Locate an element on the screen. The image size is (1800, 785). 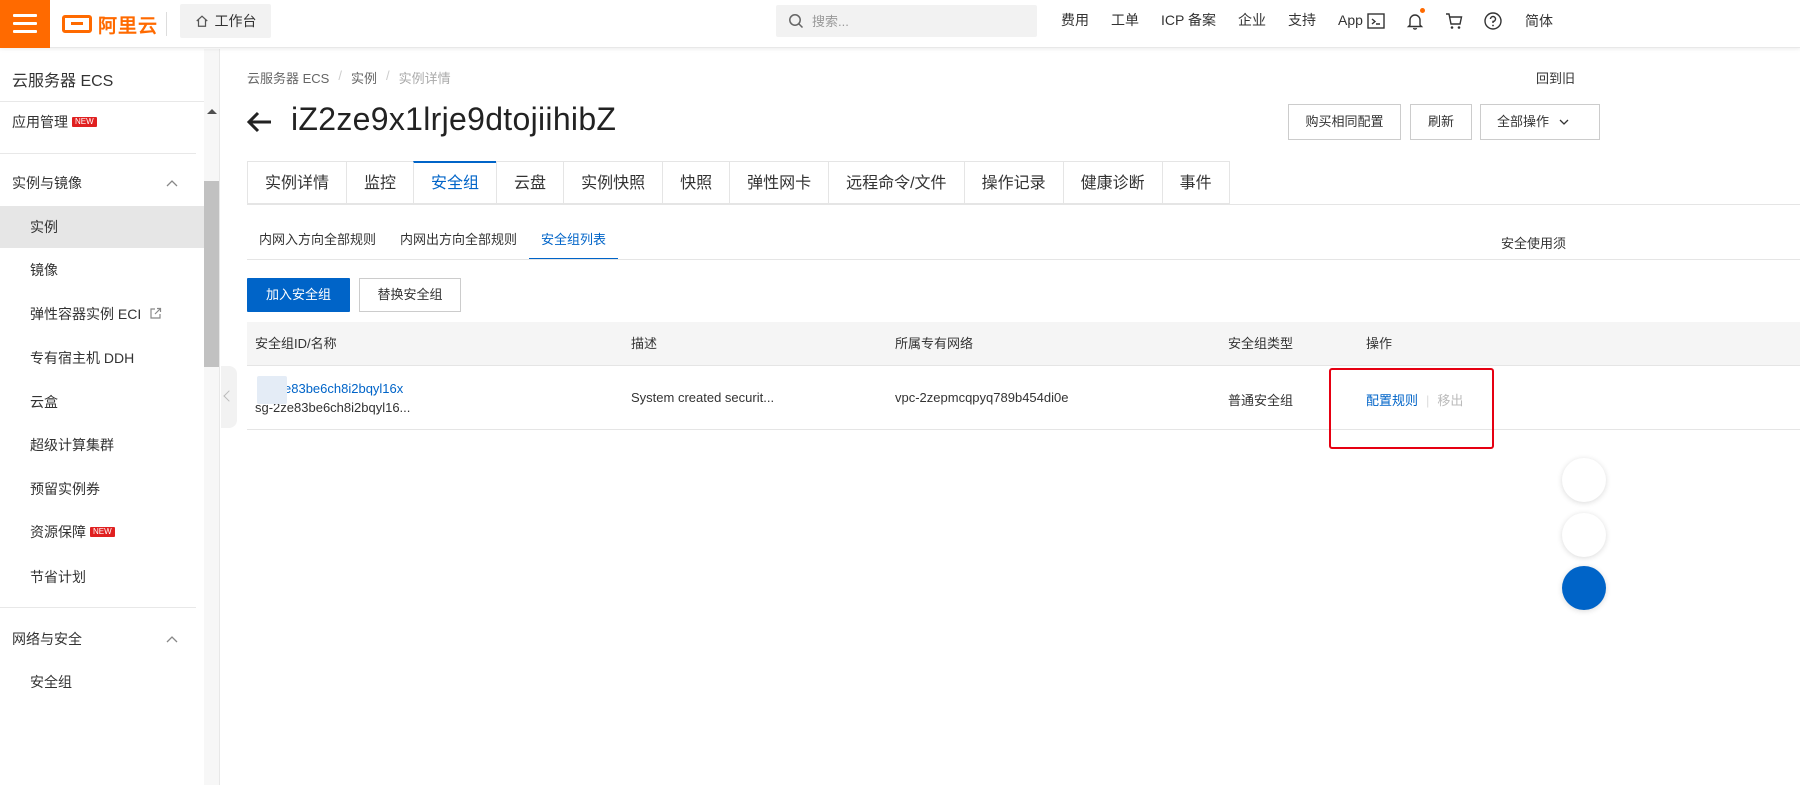
top-nav: 费用 工单 ICP 备案 企业 支持 App is located at coordinates (1201, 20).